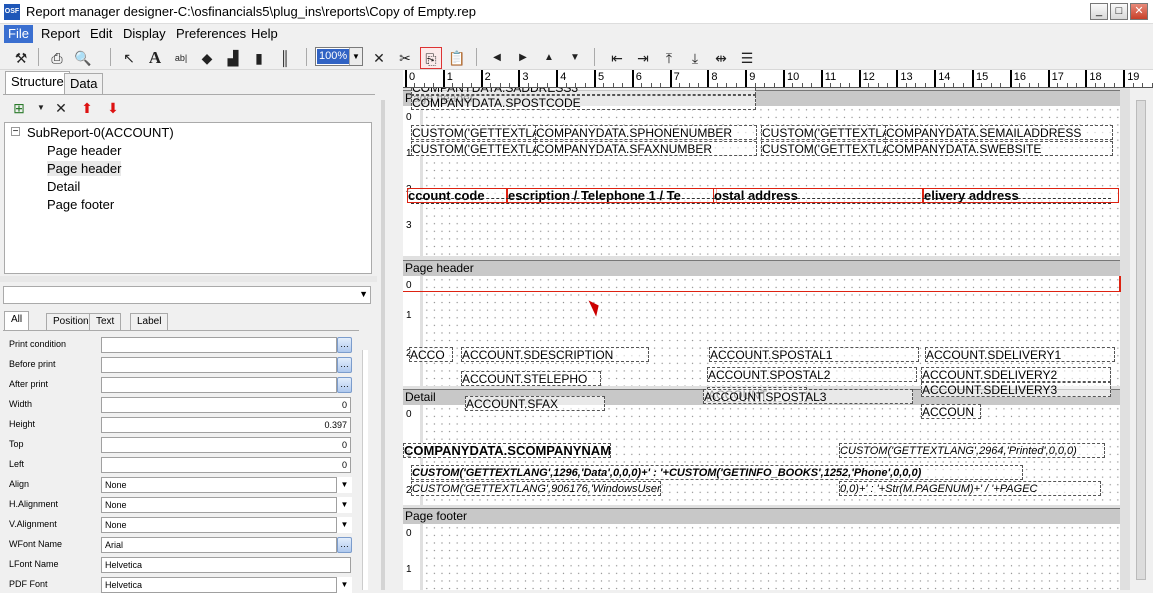 This screenshot has width=1153, height=593. I want to click on align-vcenter-icon: ☰, so click(747, 58).